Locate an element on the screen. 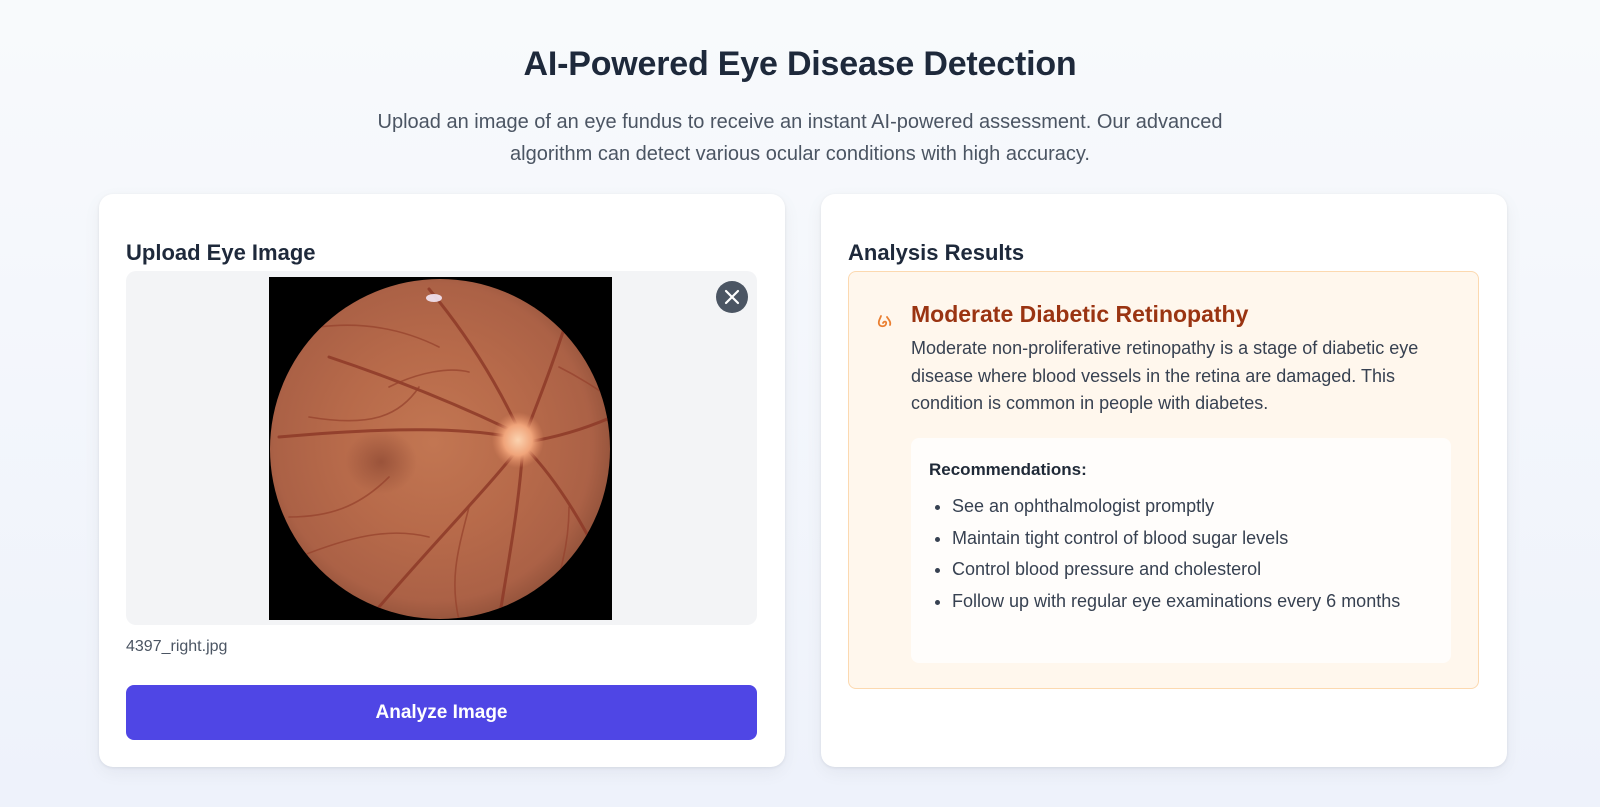  remove-image-button is located at coordinates (732, 297).